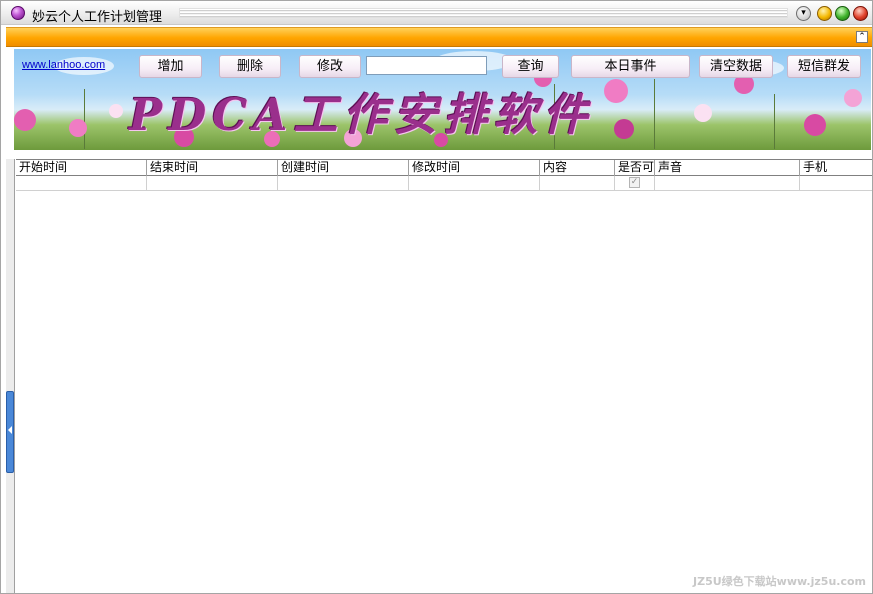  Describe the element at coordinates (343, 168) in the screenshot. I see `column-header-created-time: 创建时间` at that location.